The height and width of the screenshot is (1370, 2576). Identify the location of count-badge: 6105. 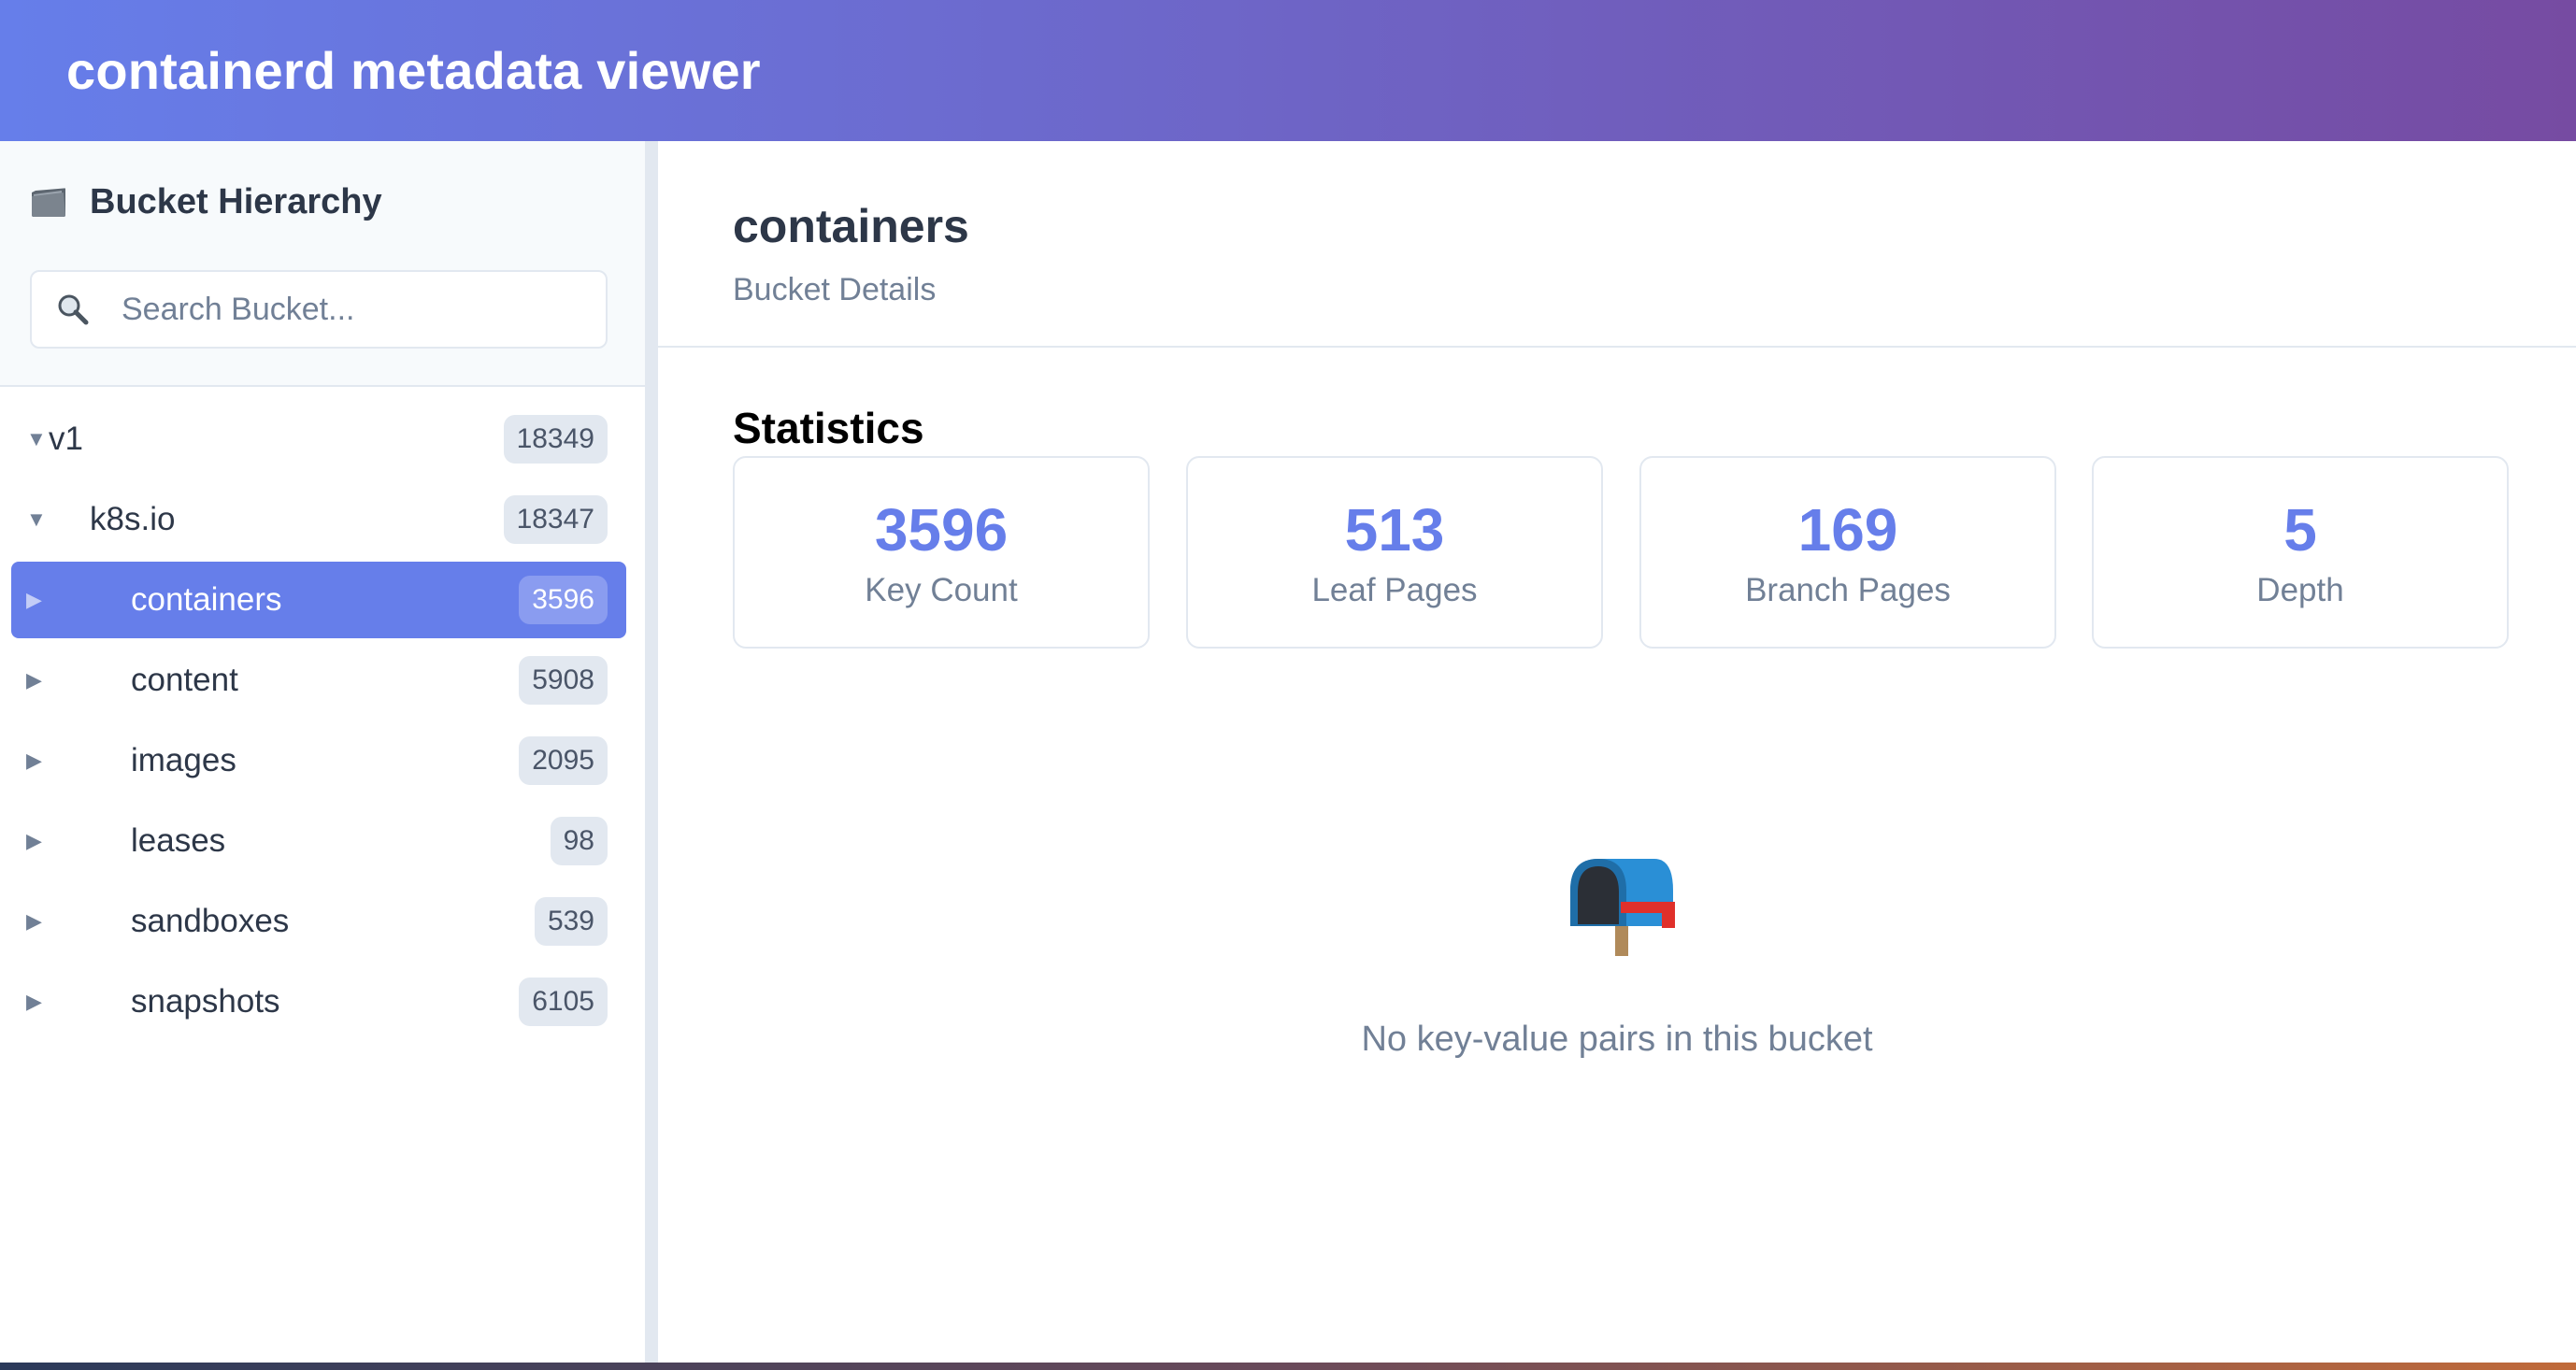
(563, 1002).